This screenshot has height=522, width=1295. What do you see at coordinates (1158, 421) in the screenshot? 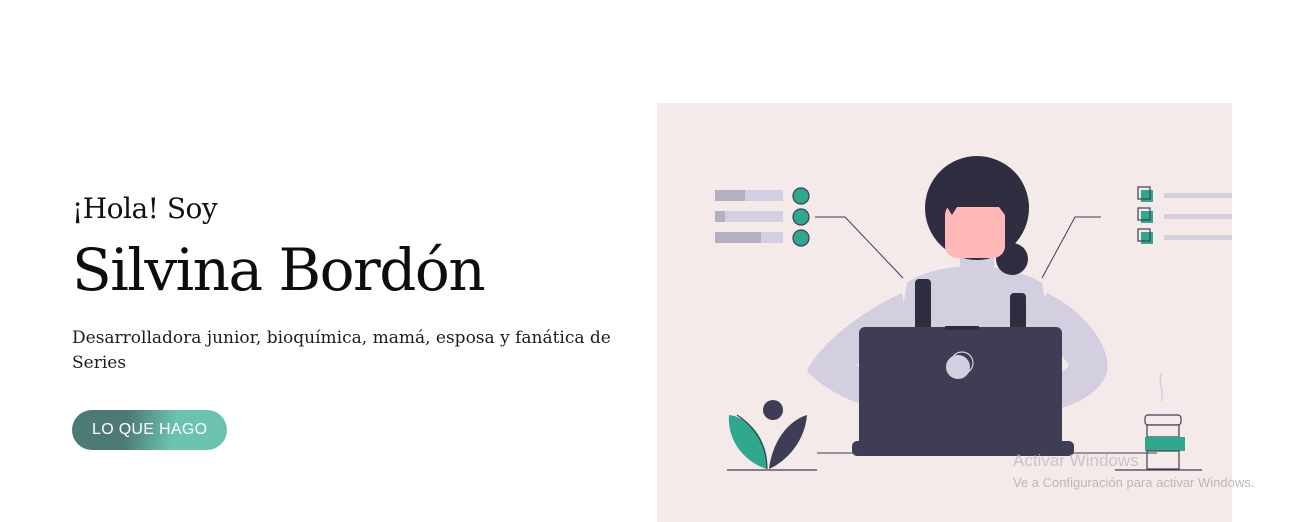
I see `coffee-cup-graphic` at bounding box center [1158, 421].